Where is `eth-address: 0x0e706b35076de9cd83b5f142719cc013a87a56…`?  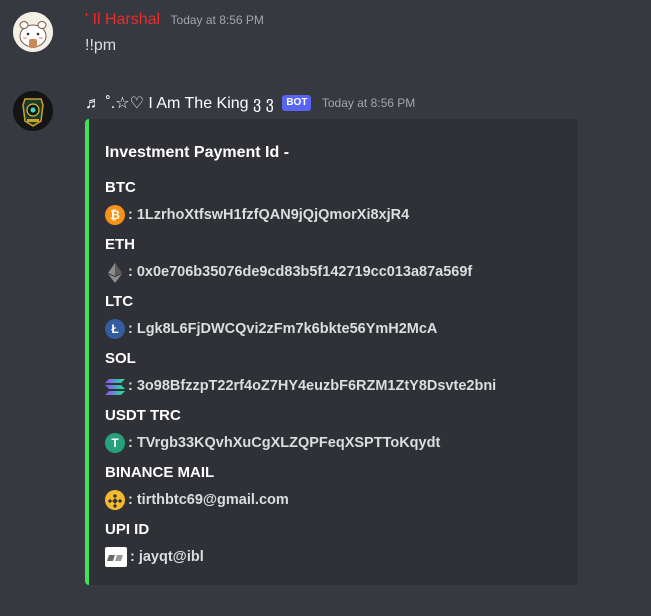
eth-address: 0x0e706b35076de9cd83b5f142719cc013a87a56… is located at coordinates (304, 272).